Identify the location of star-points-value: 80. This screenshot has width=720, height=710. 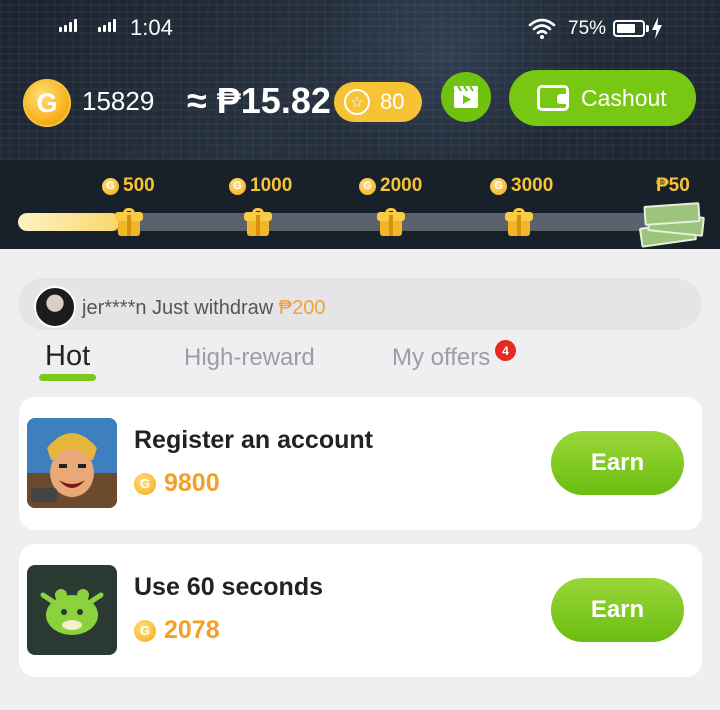
(392, 101).